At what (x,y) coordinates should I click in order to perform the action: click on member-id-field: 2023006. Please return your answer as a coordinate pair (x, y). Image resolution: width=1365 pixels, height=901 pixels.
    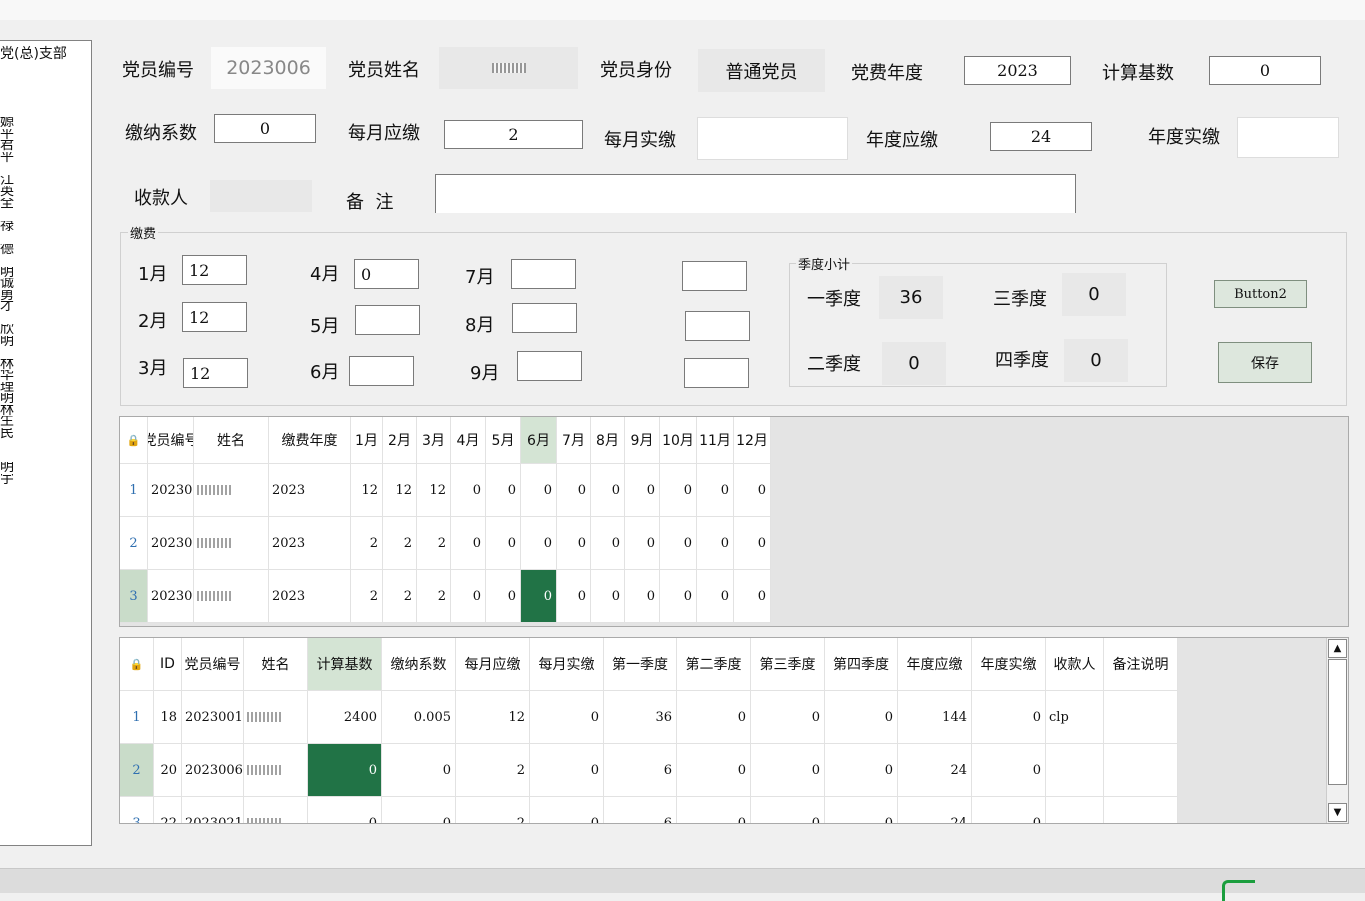
    Looking at the image, I should click on (268, 68).